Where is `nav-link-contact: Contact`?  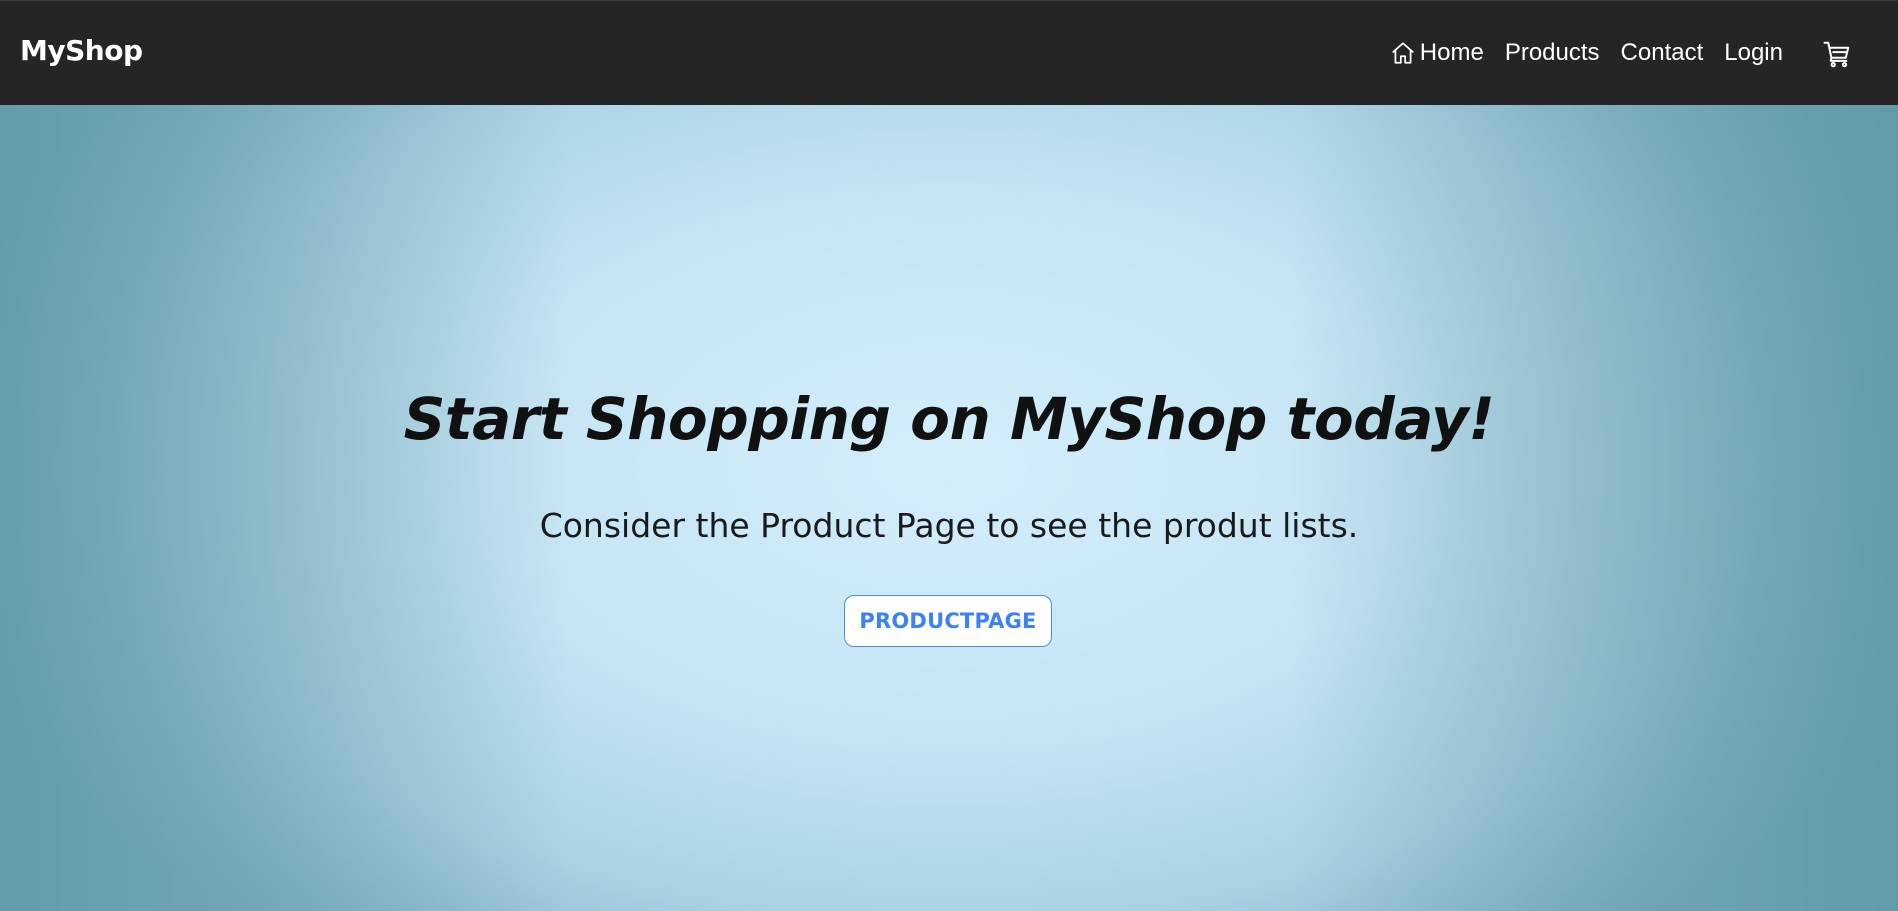 nav-link-contact: Contact is located at coordinates (1662, 53).